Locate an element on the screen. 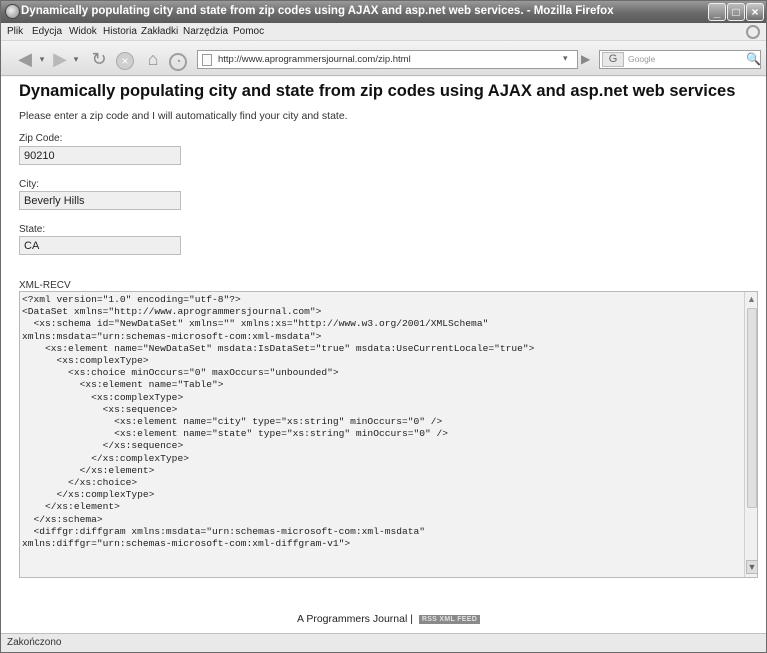 Image resolution: width=767 pixels, height=653 pixels. page-icon is located at coordinates (207, 60).